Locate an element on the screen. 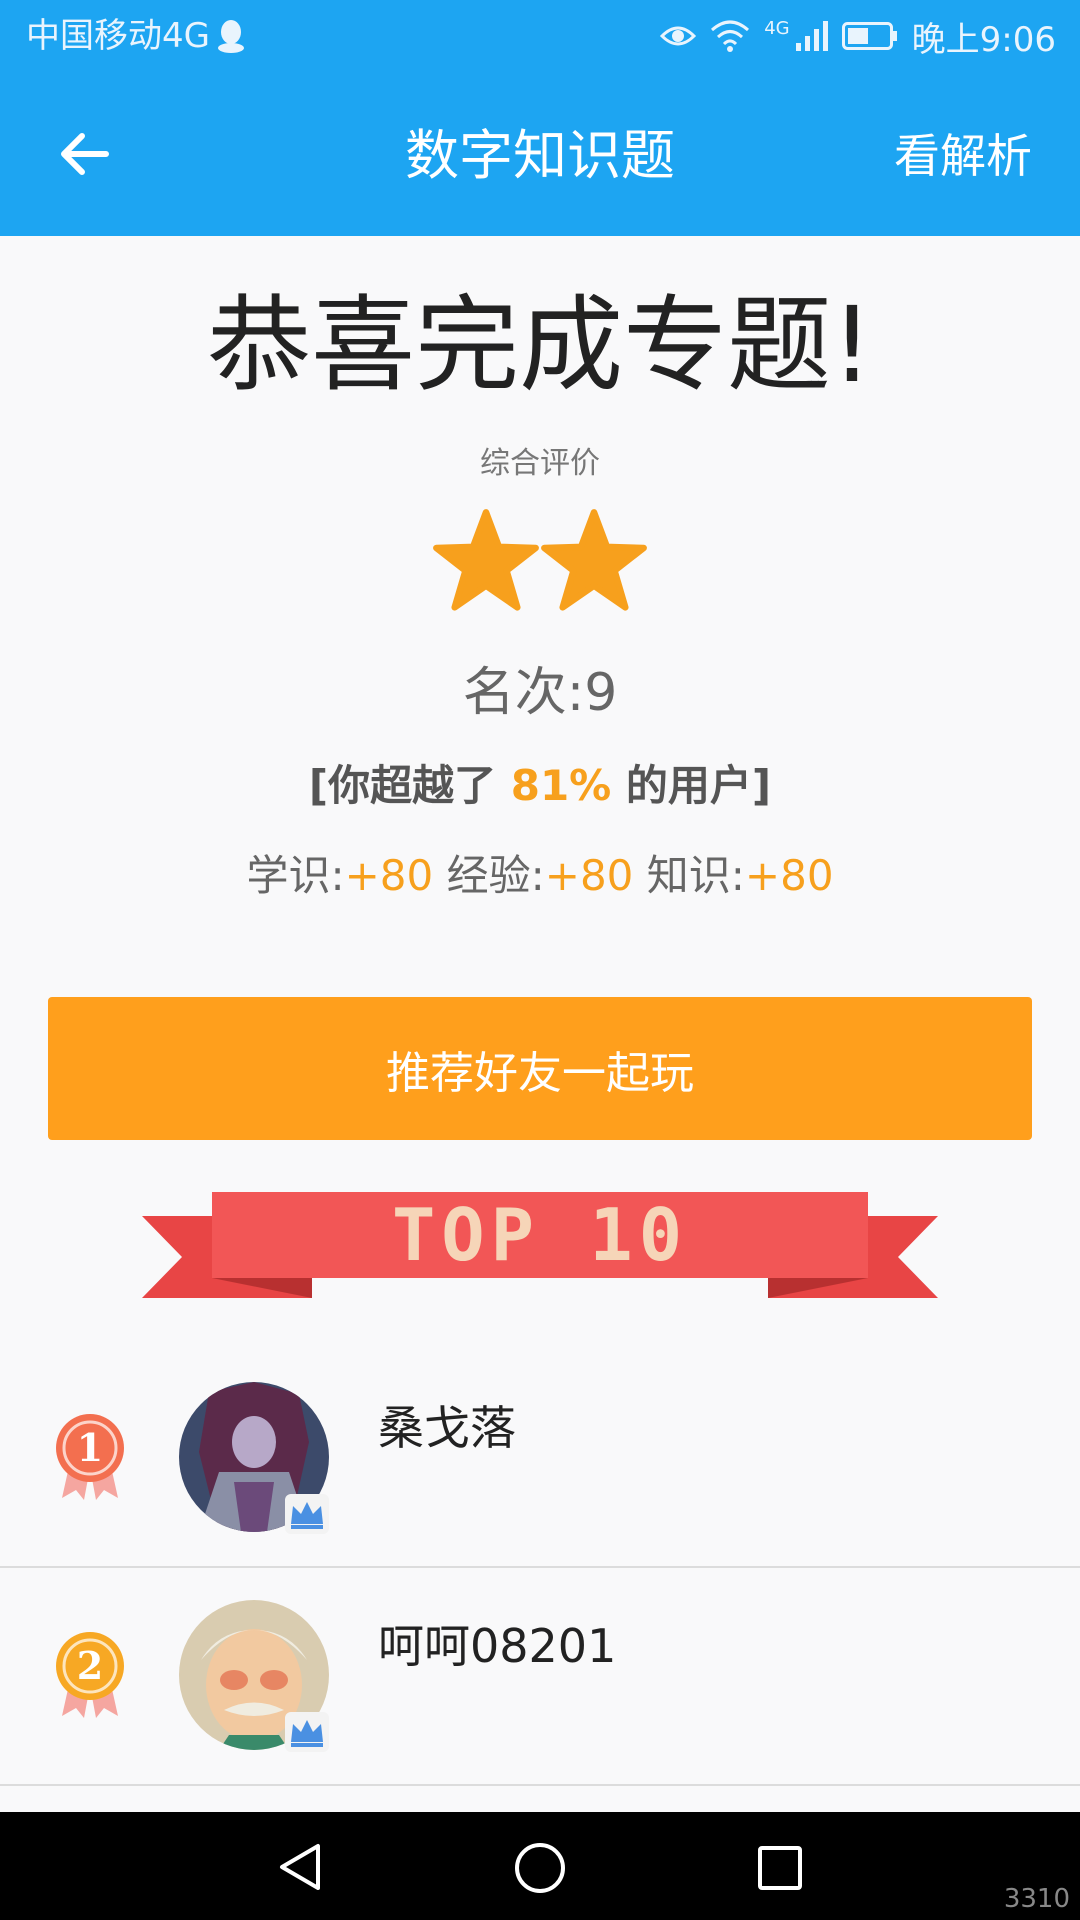 The width and height of the screenshot is (1080, 1920). divider is located at coordinates (540, 1785).